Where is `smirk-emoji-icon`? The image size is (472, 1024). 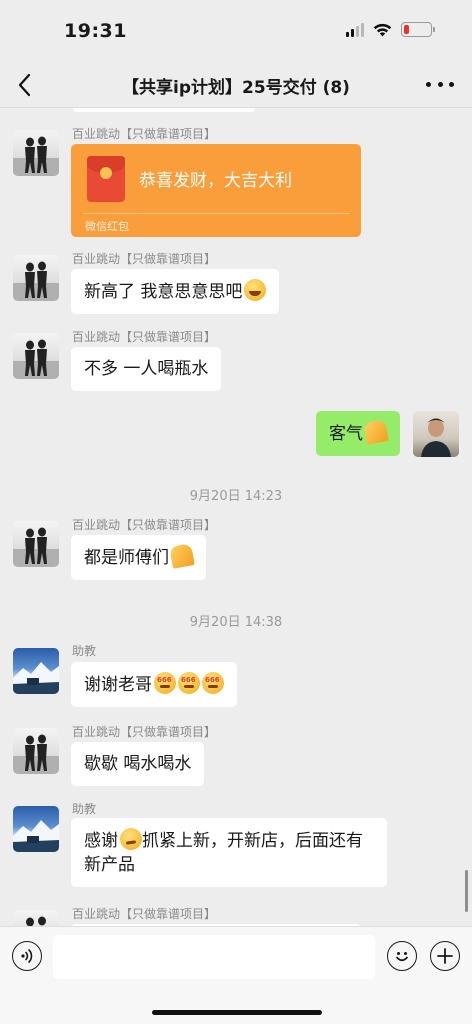
smirk-emoji-icon is located at coordinates (131, 839).